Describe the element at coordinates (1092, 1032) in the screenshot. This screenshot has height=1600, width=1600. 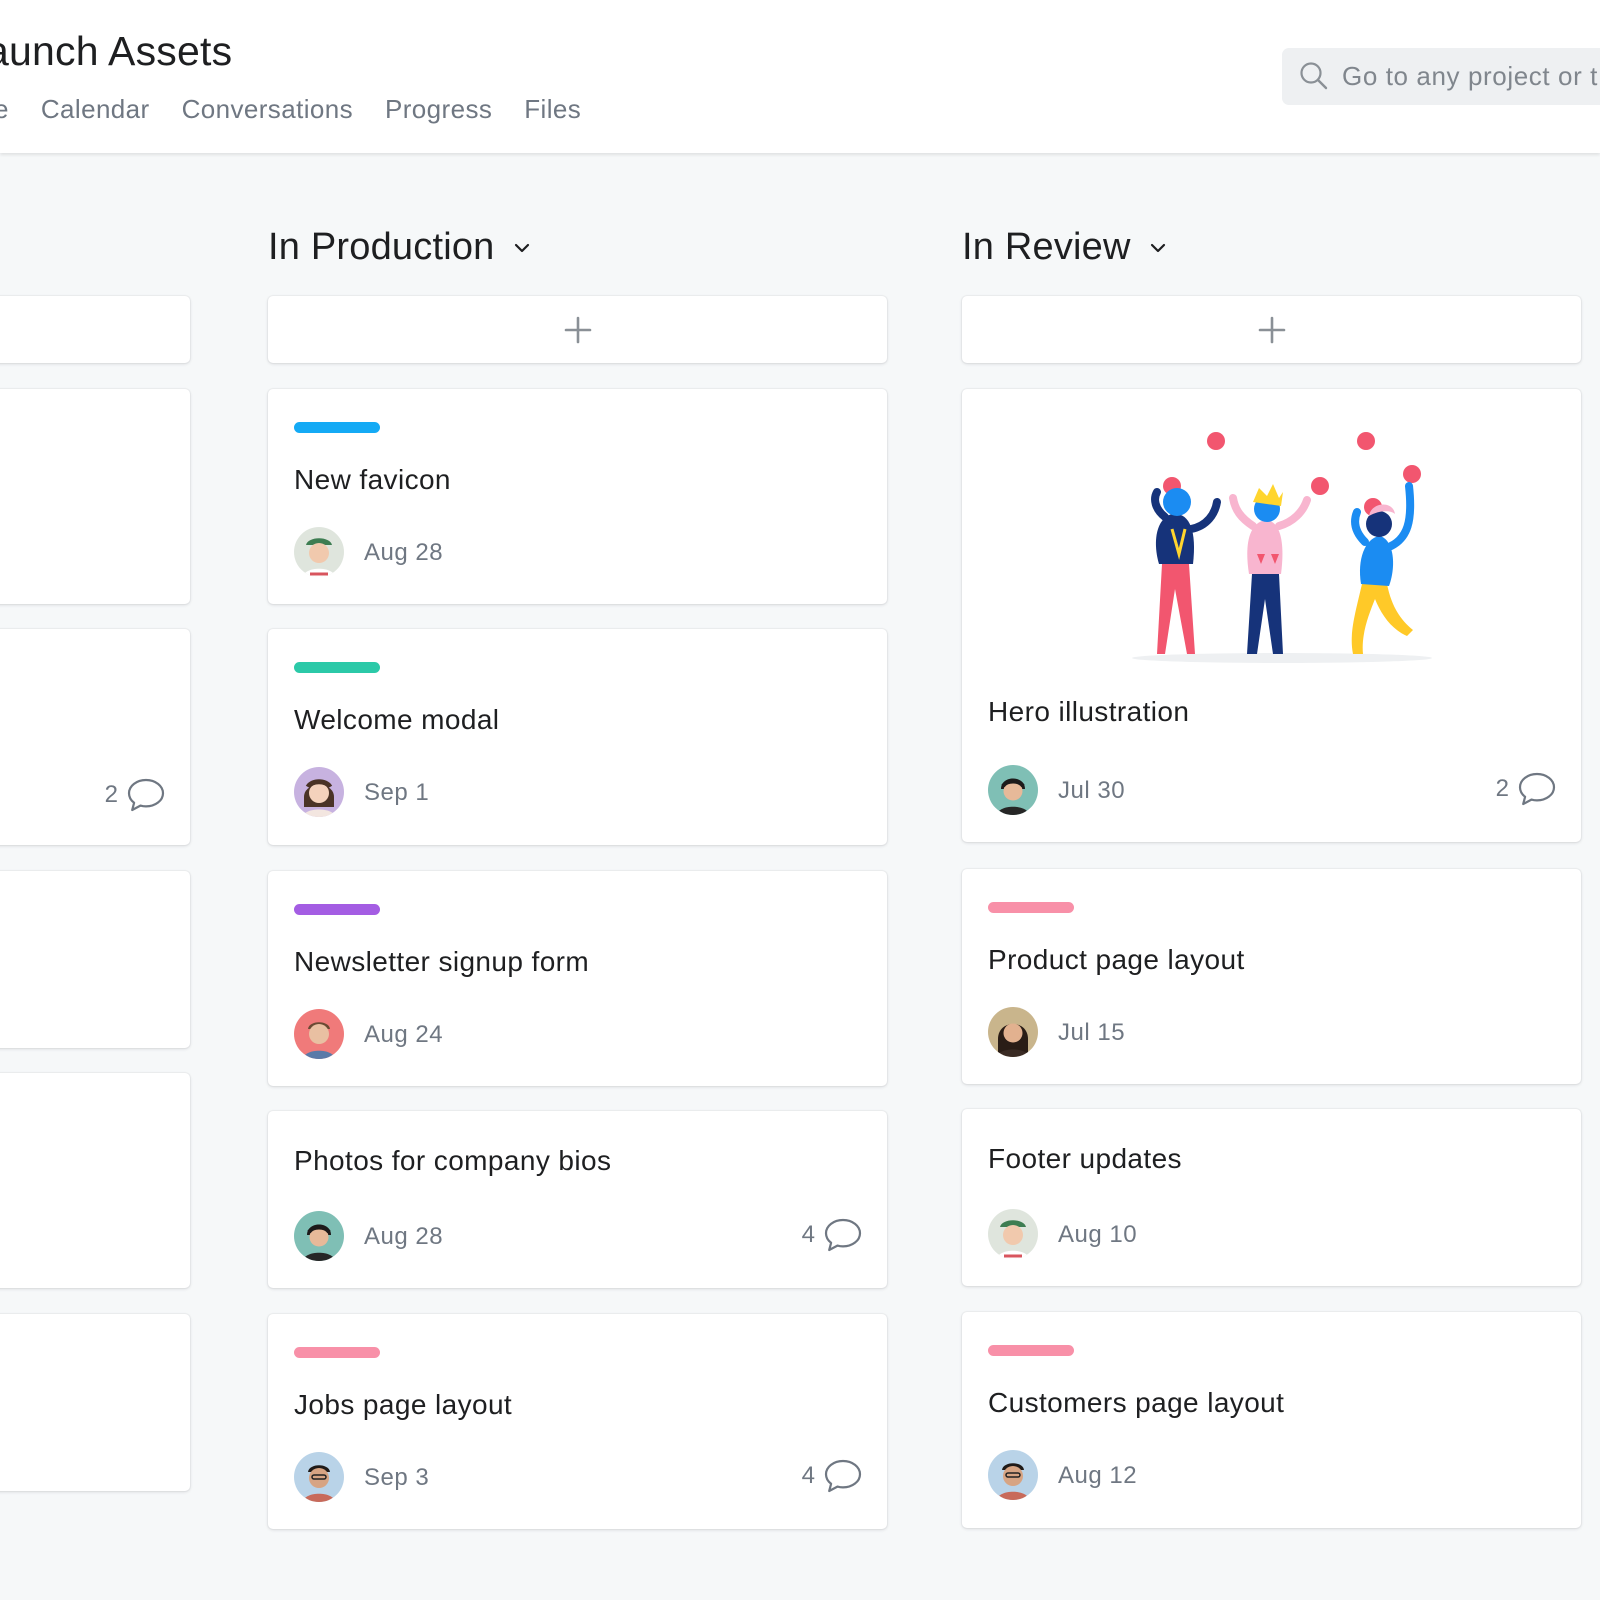
I see `due-date: Jul 15` at that location.